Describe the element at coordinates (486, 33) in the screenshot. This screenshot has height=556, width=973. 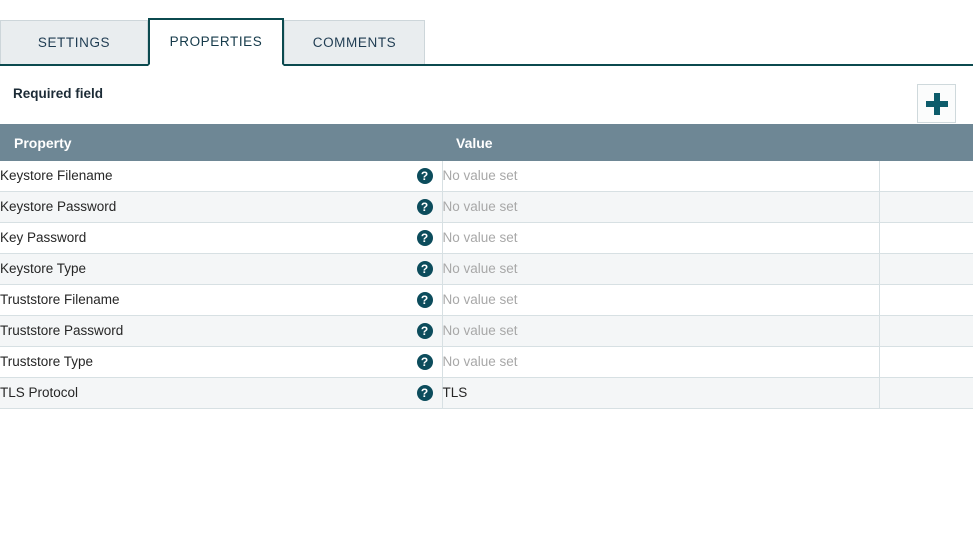
I see `tab-strip: SETTINGS PROPERTIES COMMENTS` at that location.